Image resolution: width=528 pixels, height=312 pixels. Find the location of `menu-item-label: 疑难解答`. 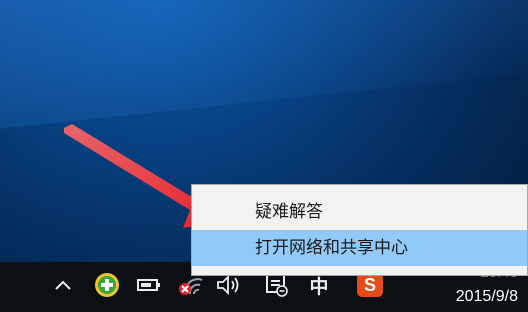

menu-item-label: 疑难解答 is located at coordinates (289, 212).